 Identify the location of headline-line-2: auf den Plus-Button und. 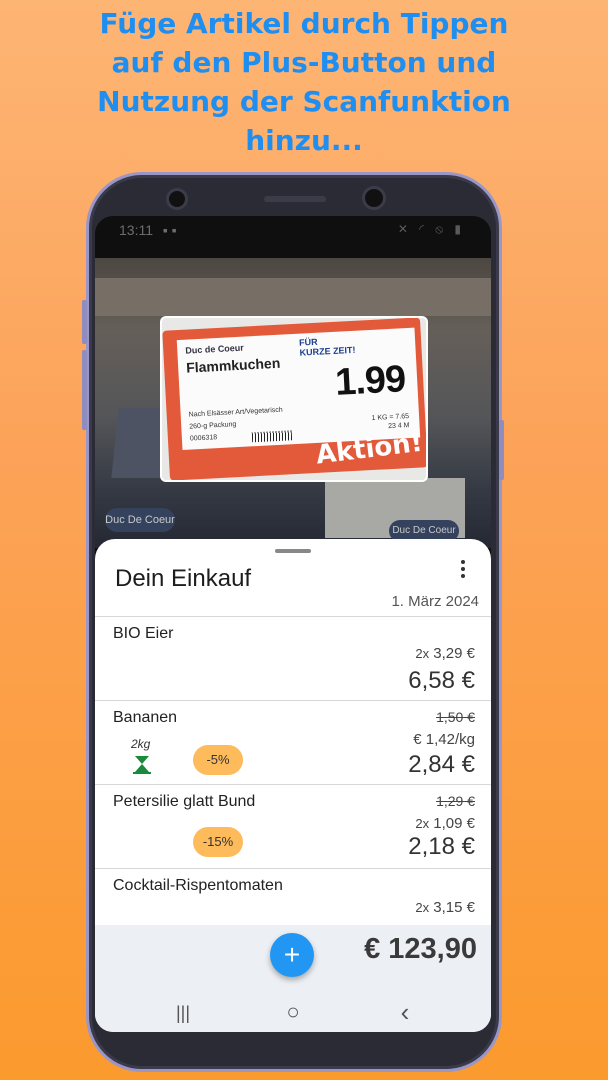
(304, 62).